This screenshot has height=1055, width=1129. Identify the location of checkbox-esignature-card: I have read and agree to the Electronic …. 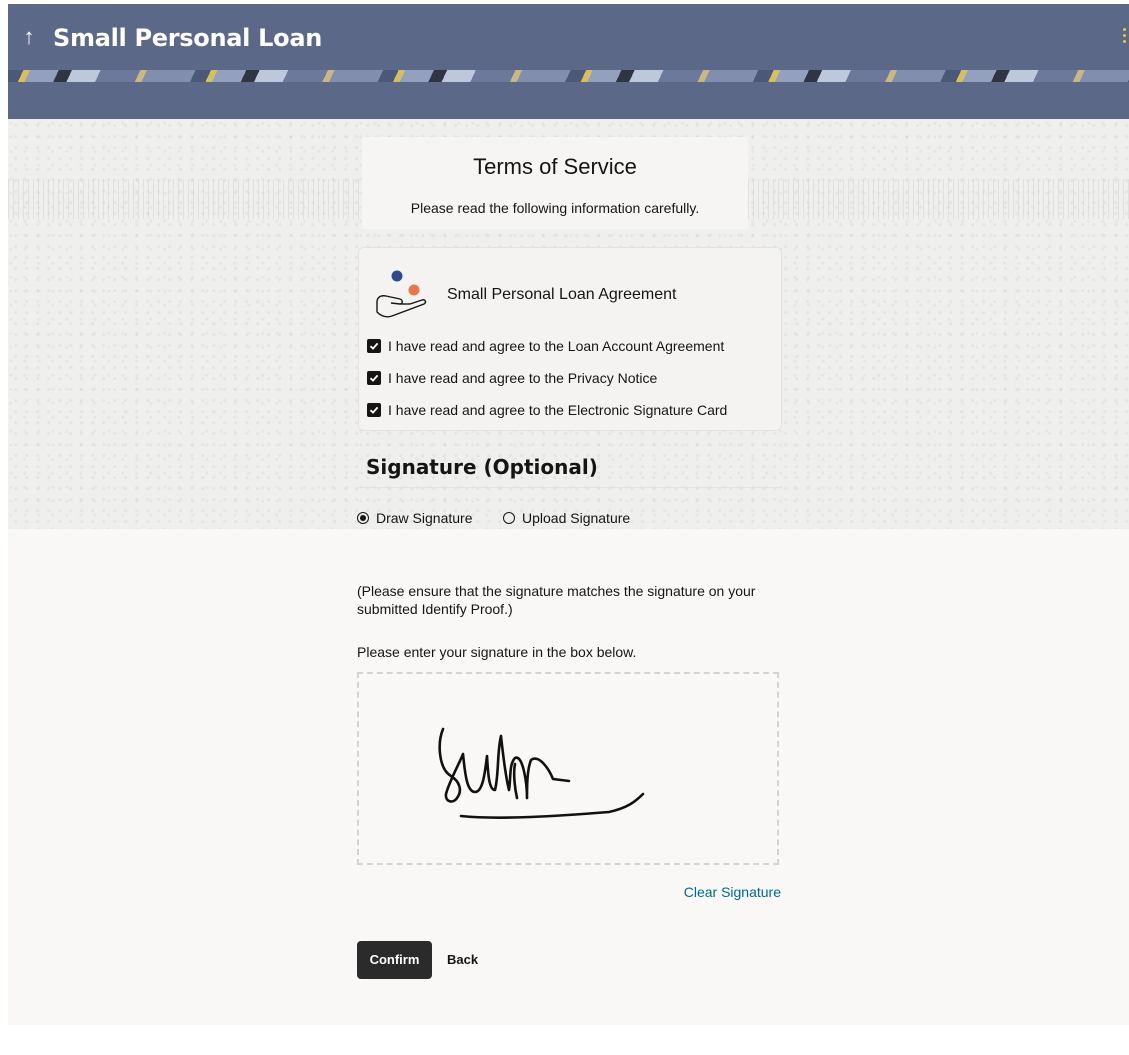
(547, 410).